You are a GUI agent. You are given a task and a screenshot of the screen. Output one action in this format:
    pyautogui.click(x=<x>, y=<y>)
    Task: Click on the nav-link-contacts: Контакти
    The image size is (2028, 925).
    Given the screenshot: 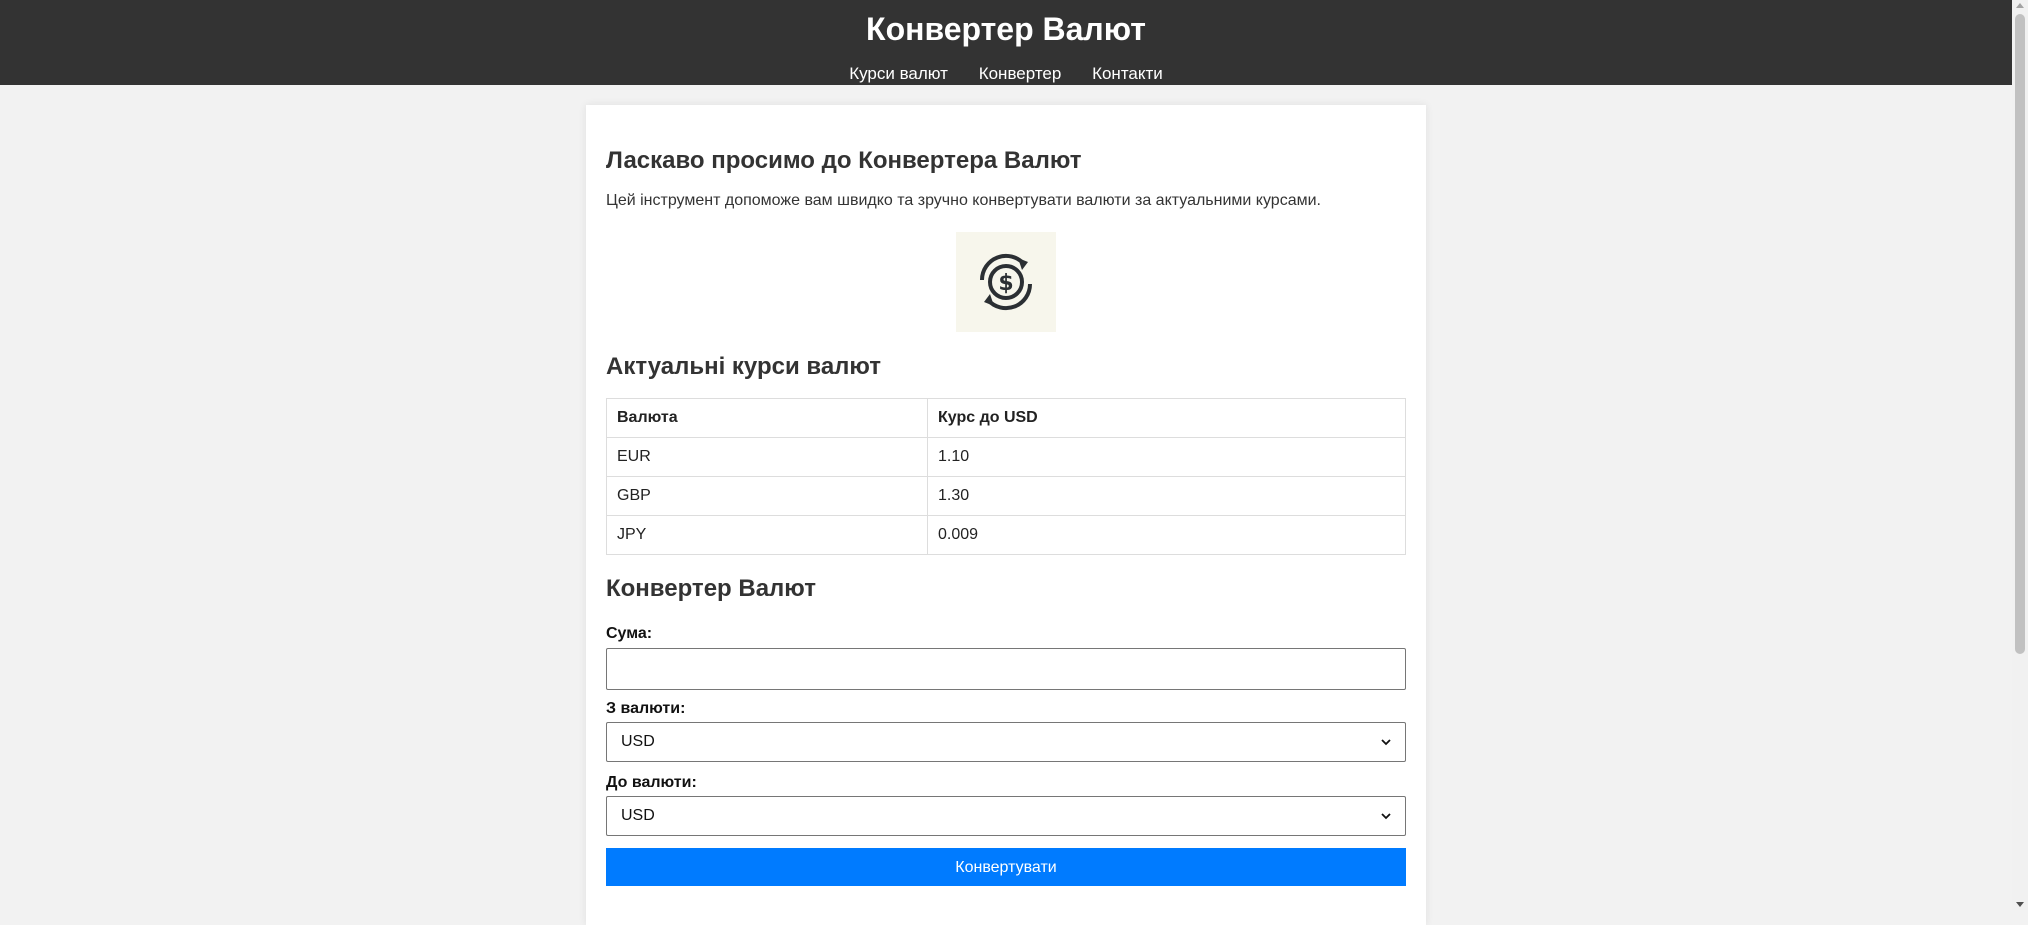 What is the action you would take?
    pyautogui.click(x=1127, y=73)
    